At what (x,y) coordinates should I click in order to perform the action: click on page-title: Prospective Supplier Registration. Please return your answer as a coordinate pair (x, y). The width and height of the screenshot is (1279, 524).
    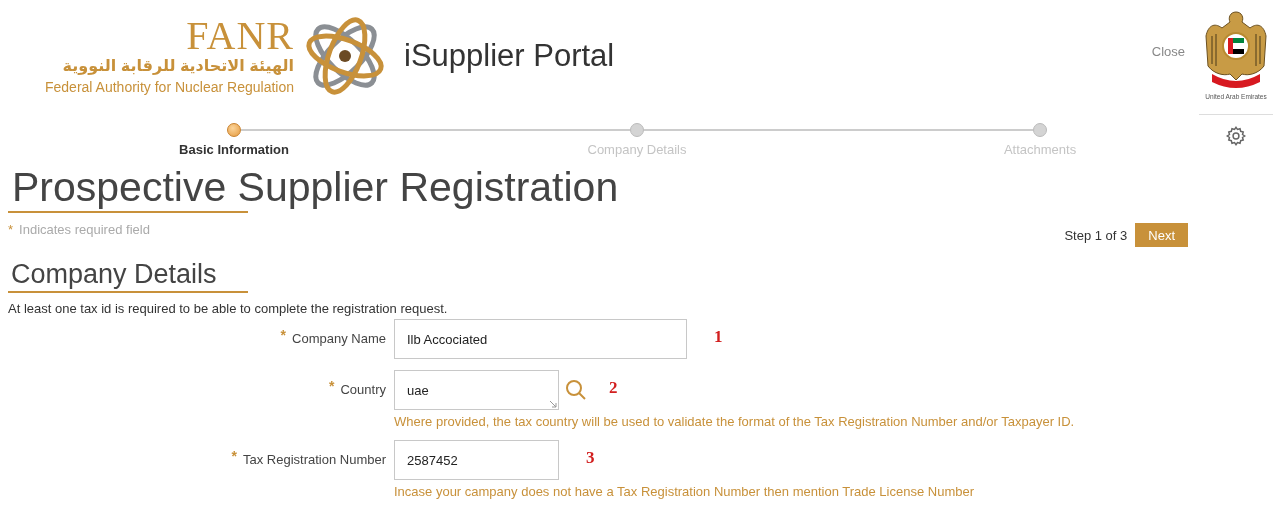
    Looking at the image, I should click on (315, 187).